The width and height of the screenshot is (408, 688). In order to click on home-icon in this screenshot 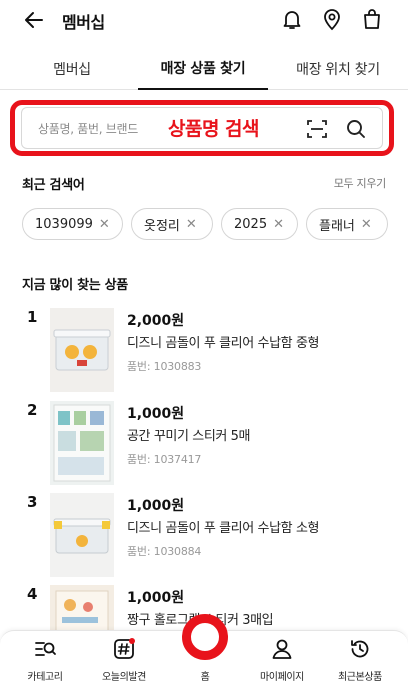, I will do `click(205, 637)`.